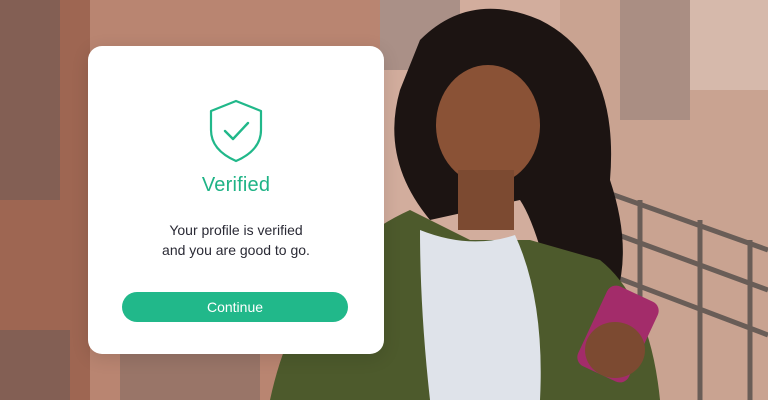 This screenshot has width=768, height=400. What do you see at coordinates (235, 307) in the screenshot?
I see `continue-button: Continue` at bounding box center [235, 307].